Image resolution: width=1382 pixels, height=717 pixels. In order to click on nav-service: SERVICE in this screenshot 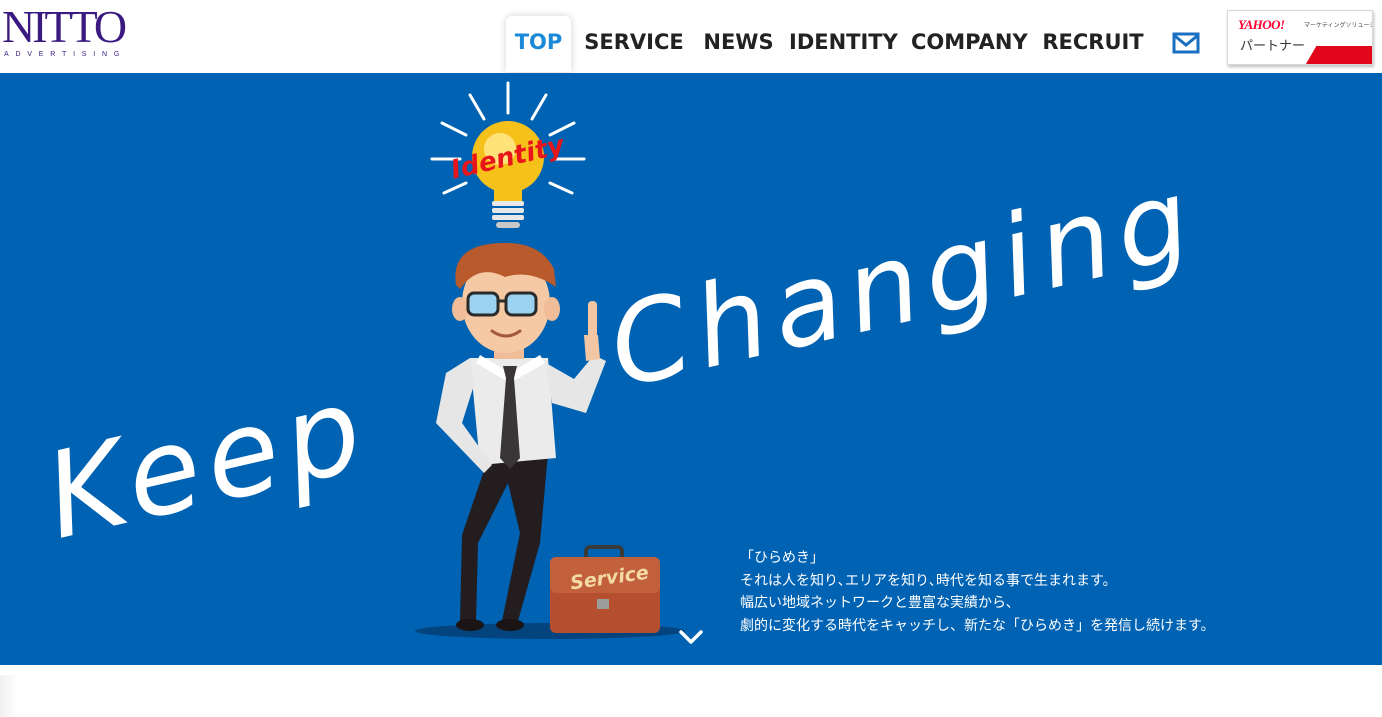, I will do `click(634, 44)`.